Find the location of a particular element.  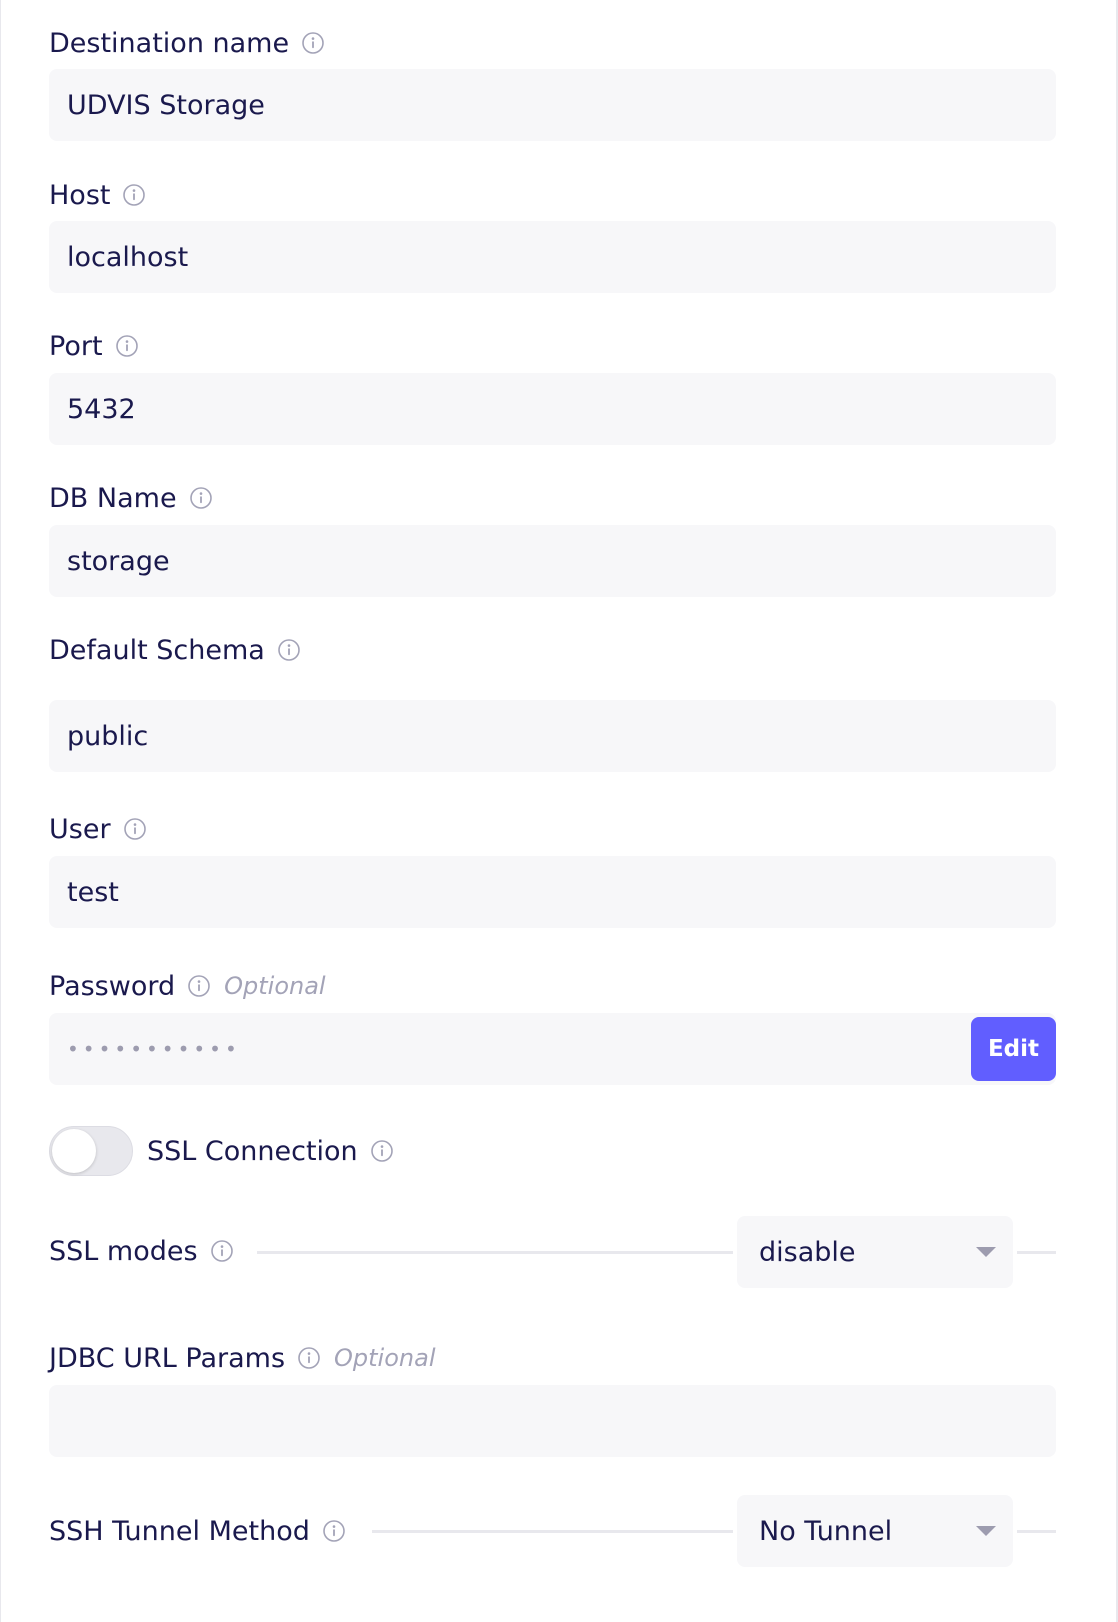

jdbc-url-params-label-text: JDBC URL Params is located at coordinates (167, 1358).